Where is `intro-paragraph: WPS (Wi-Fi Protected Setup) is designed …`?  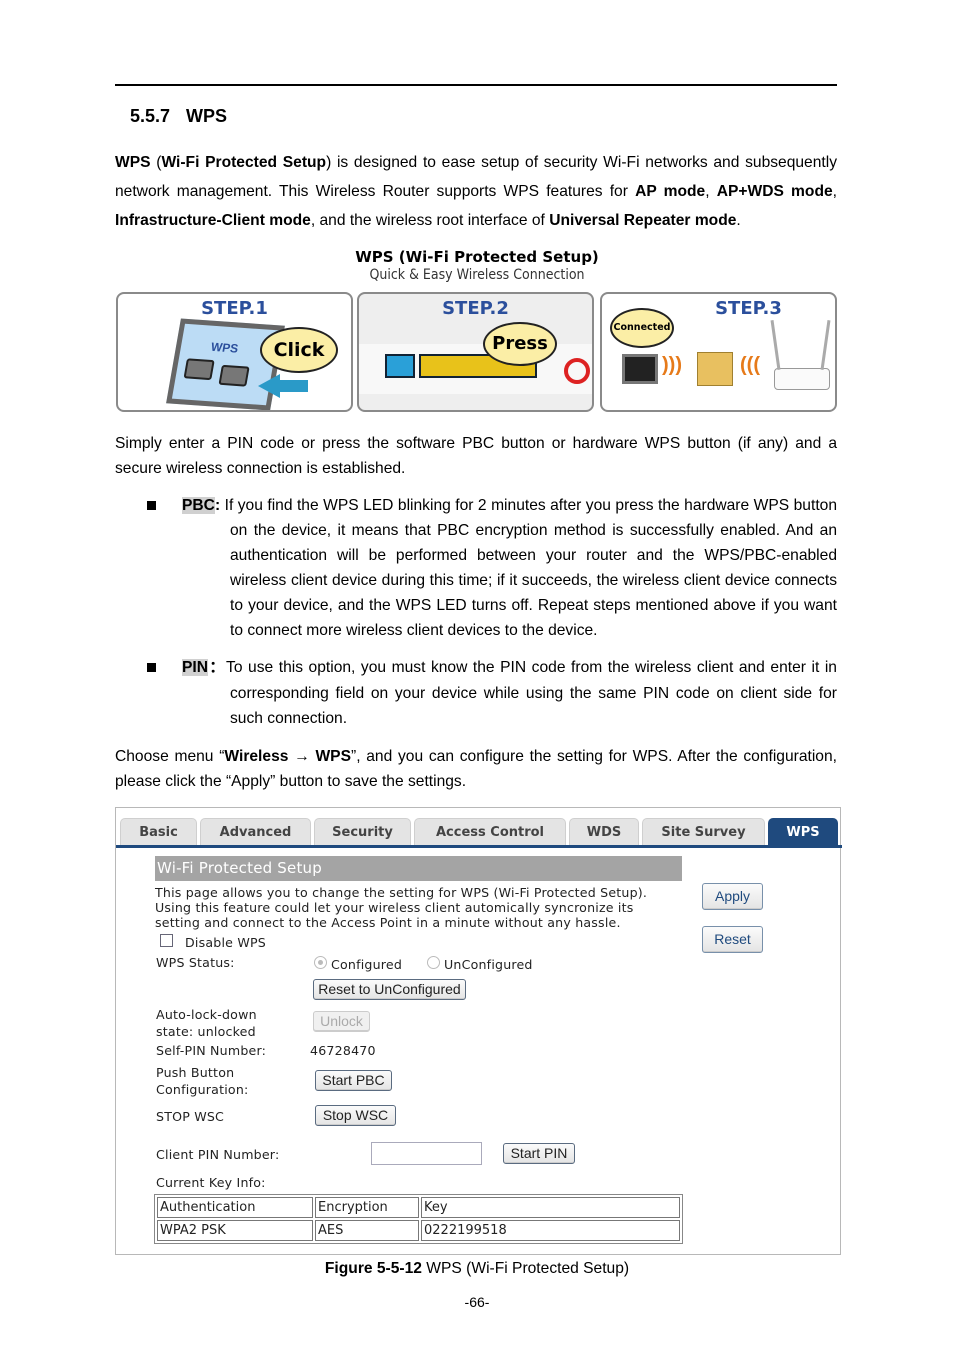
intro-paragraph: WPS (Wi-Fi Protected Setup) is designed … is located at coordinates (476, 191).